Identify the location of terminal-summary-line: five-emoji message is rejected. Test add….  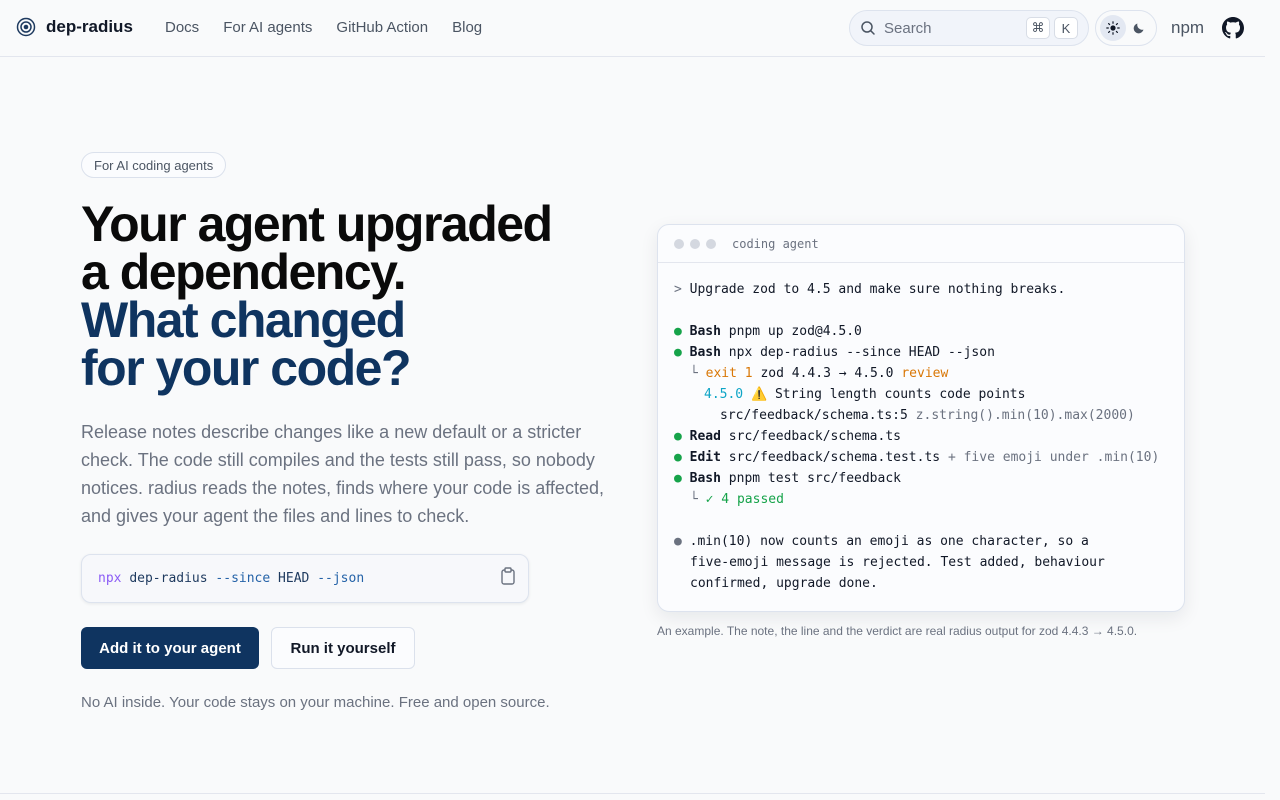
(897, 562).